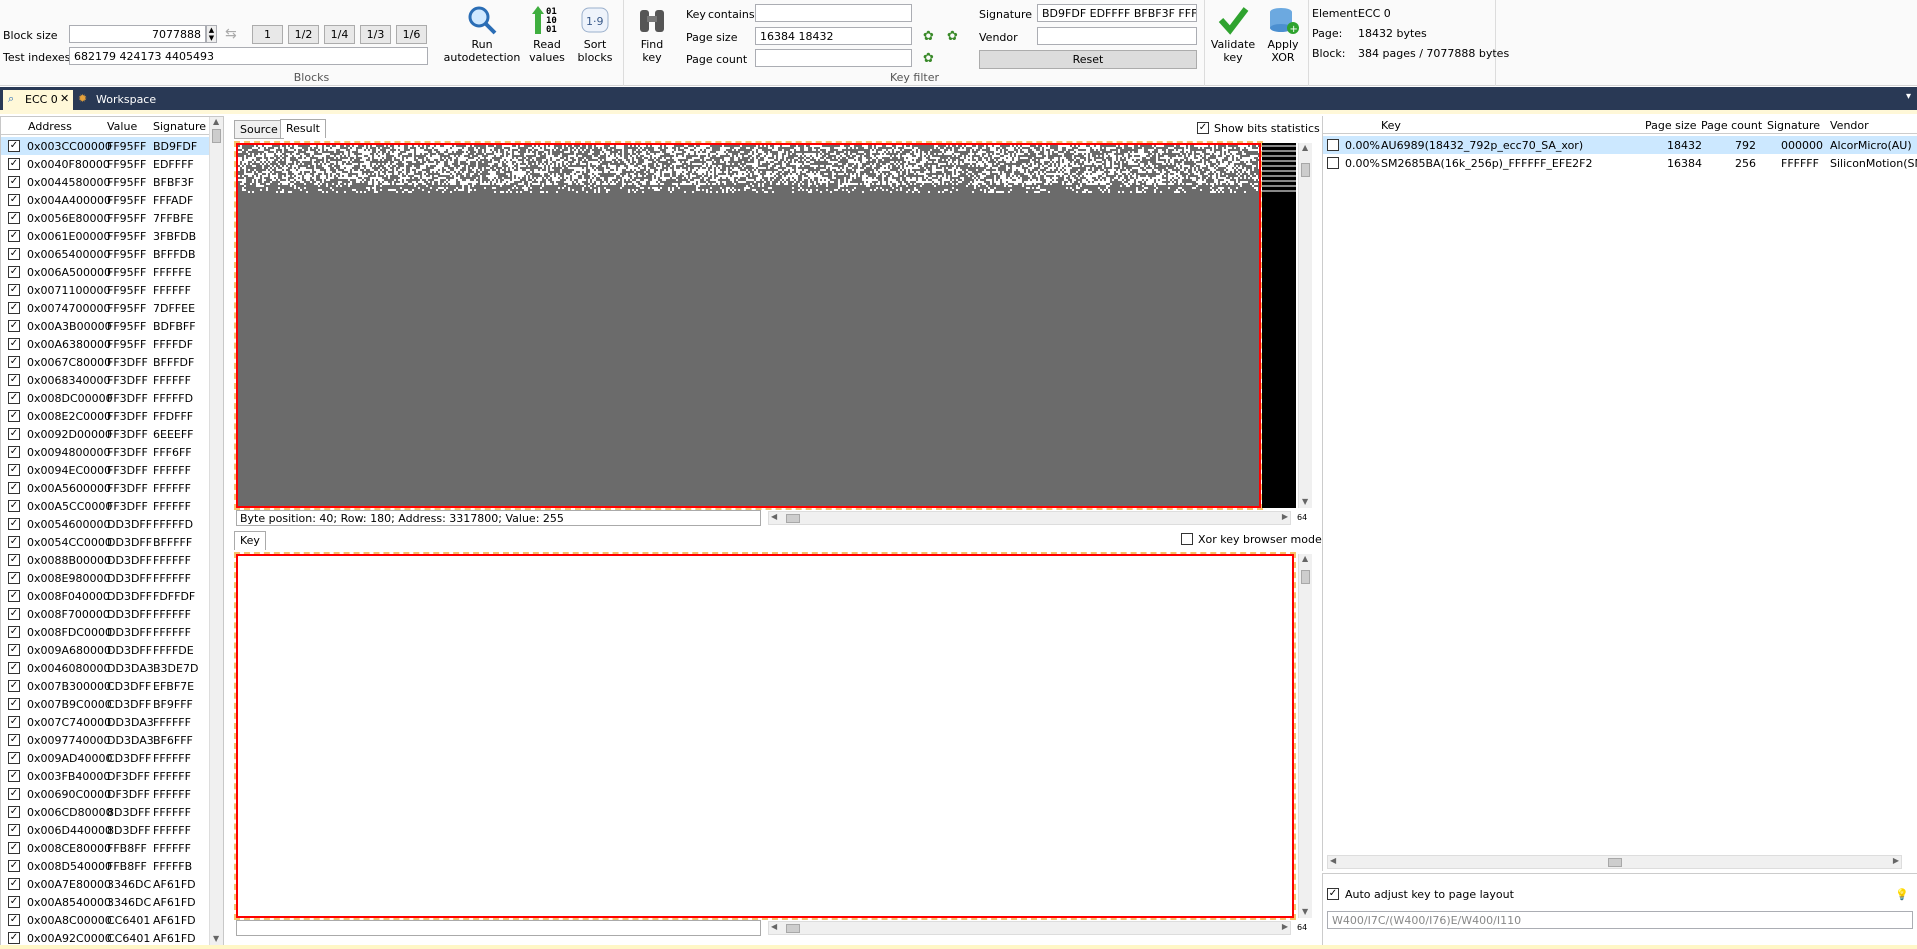 The width and height of the screenshot is (1917, 949). Describe the element at coordinates (105, 524) in the screenshot. I see `table-row: ✓ 0x0054600000 DD3DFF FFFFFD` at that location.